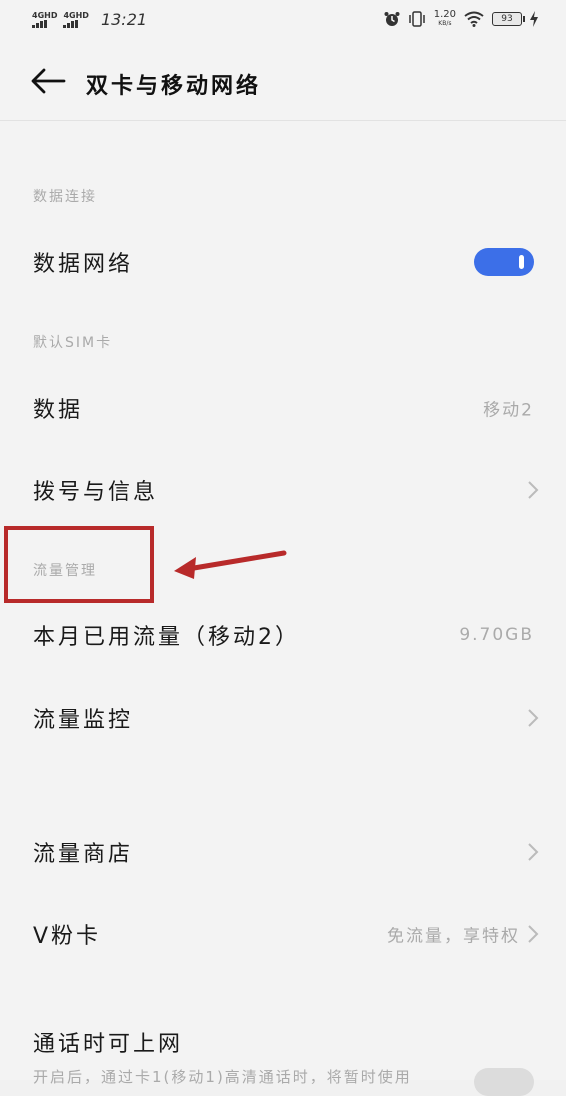  What do you see at coordinates (283, 718) in the screenshot?
I see `row-traffic-monitor: 流量监控` at bounding box center [283, 718].